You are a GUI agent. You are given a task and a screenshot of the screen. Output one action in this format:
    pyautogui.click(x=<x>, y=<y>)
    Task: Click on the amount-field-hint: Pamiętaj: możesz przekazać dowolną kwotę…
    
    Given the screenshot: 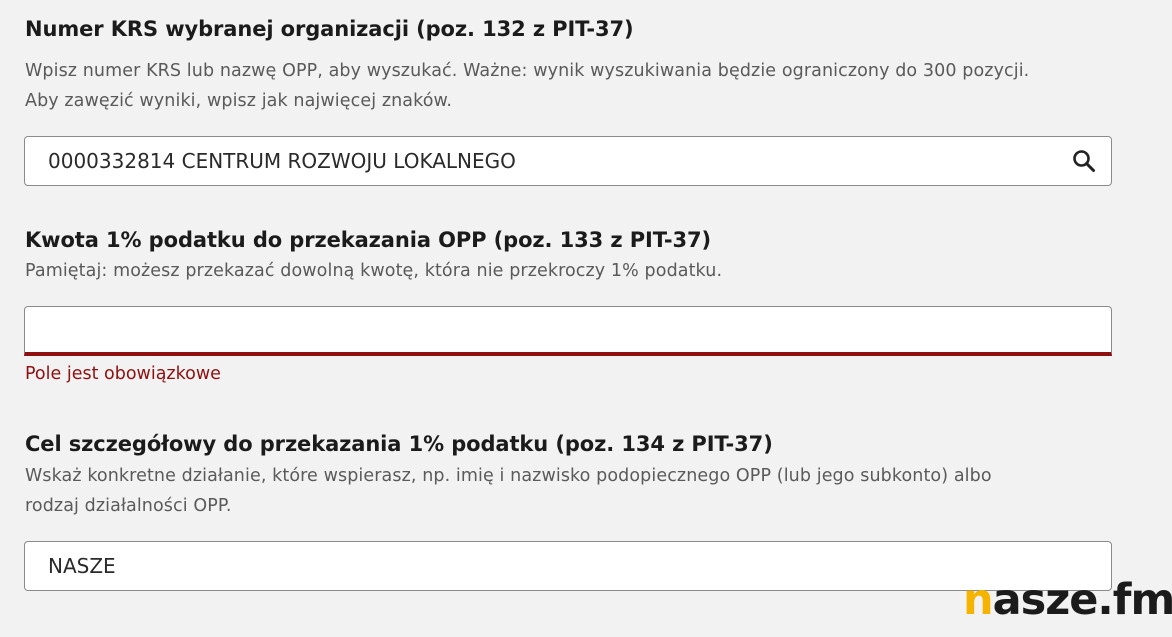 What is the action you would take?
    pyautogui.click(x=374, y=271)
    